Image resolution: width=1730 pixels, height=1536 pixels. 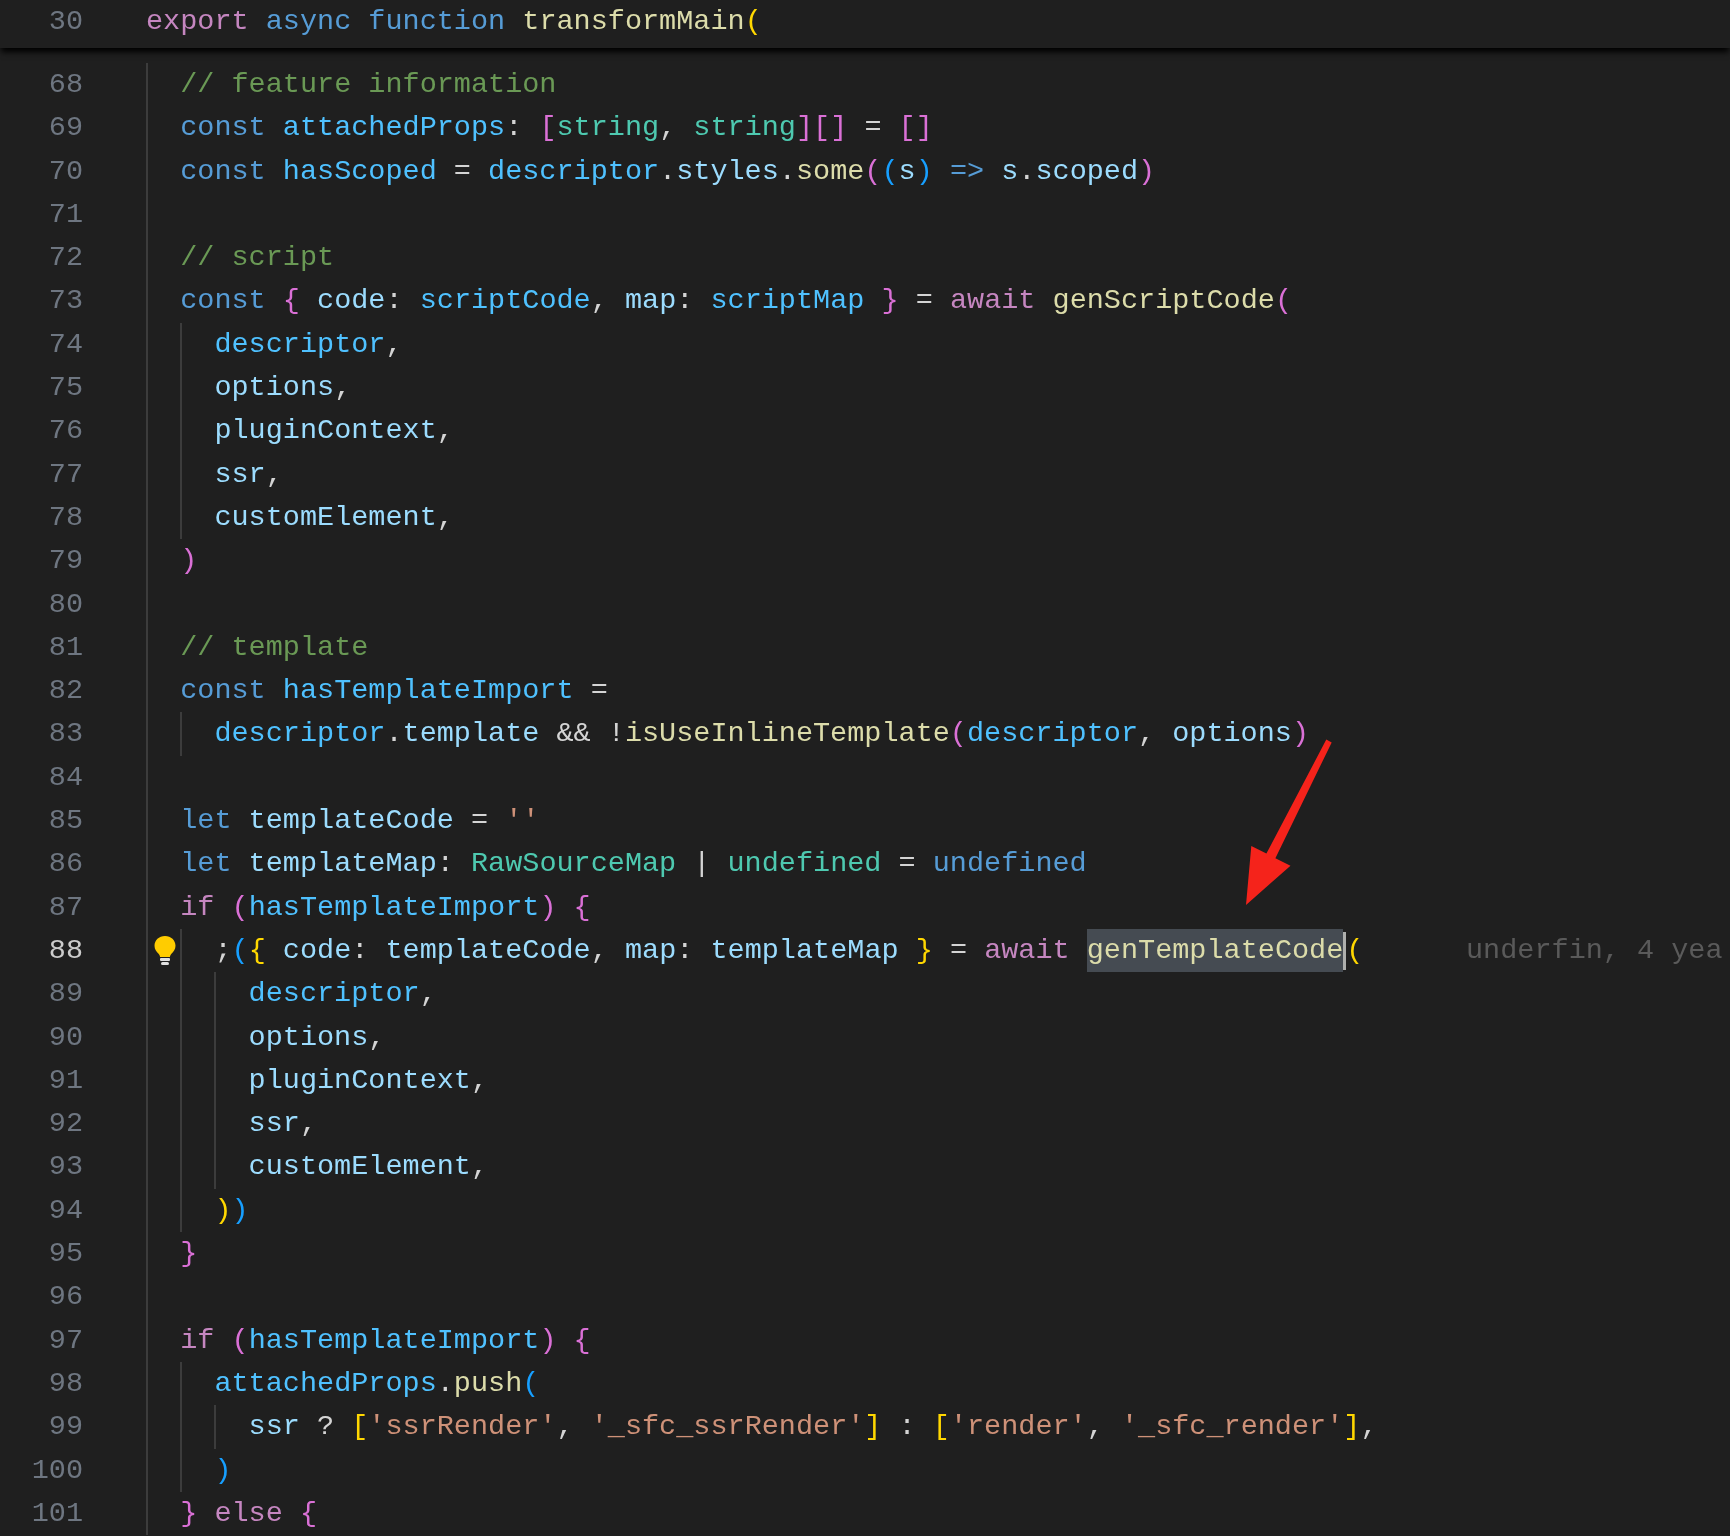 I want to click on line-number: 93, so click(x=65, y=1167).